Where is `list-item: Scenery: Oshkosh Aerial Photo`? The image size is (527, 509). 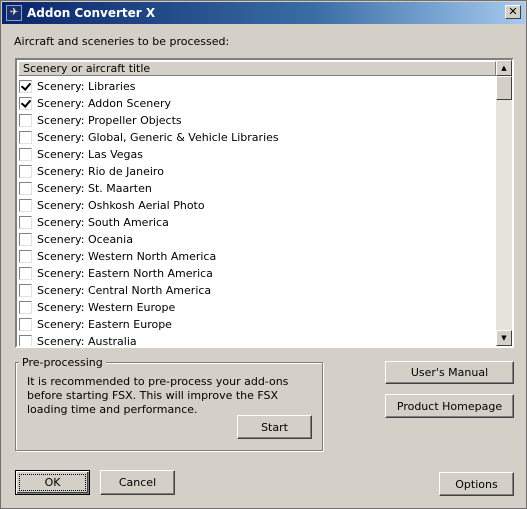 list-item: Scenery: Oshkosh Aerial Photo is located at coordinates (257, 205).